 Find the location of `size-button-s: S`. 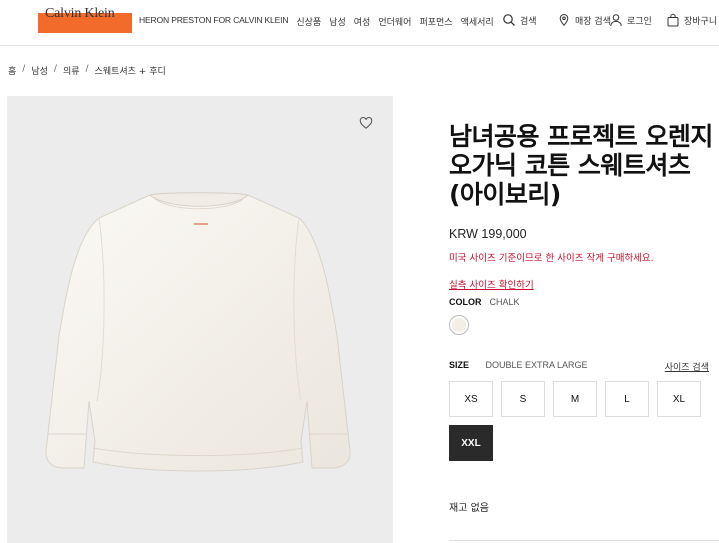

size-button-s: S is located at coordinates (523, 399).